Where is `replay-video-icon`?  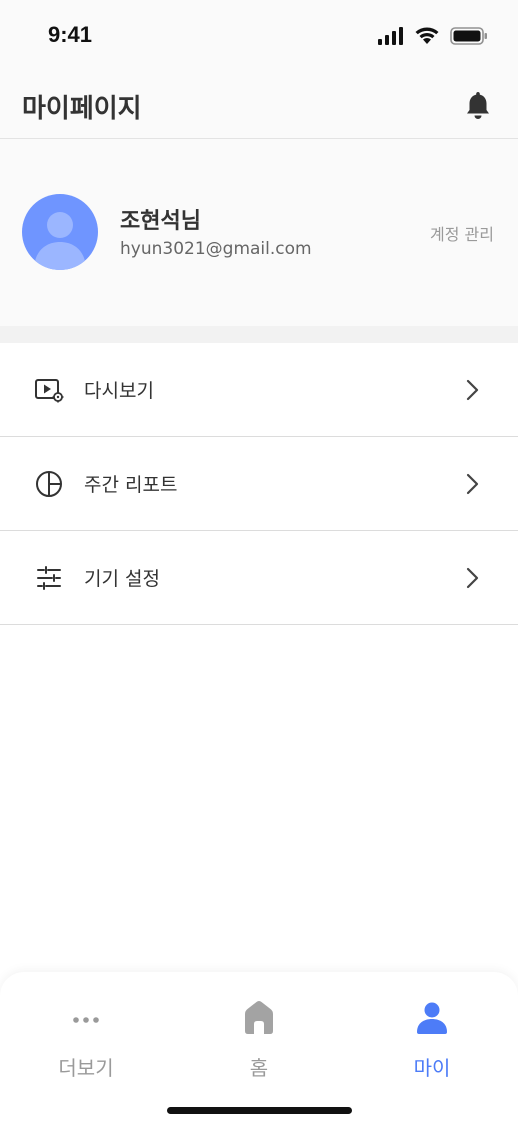 replay-video-icon is located at coordinates (49, 391).